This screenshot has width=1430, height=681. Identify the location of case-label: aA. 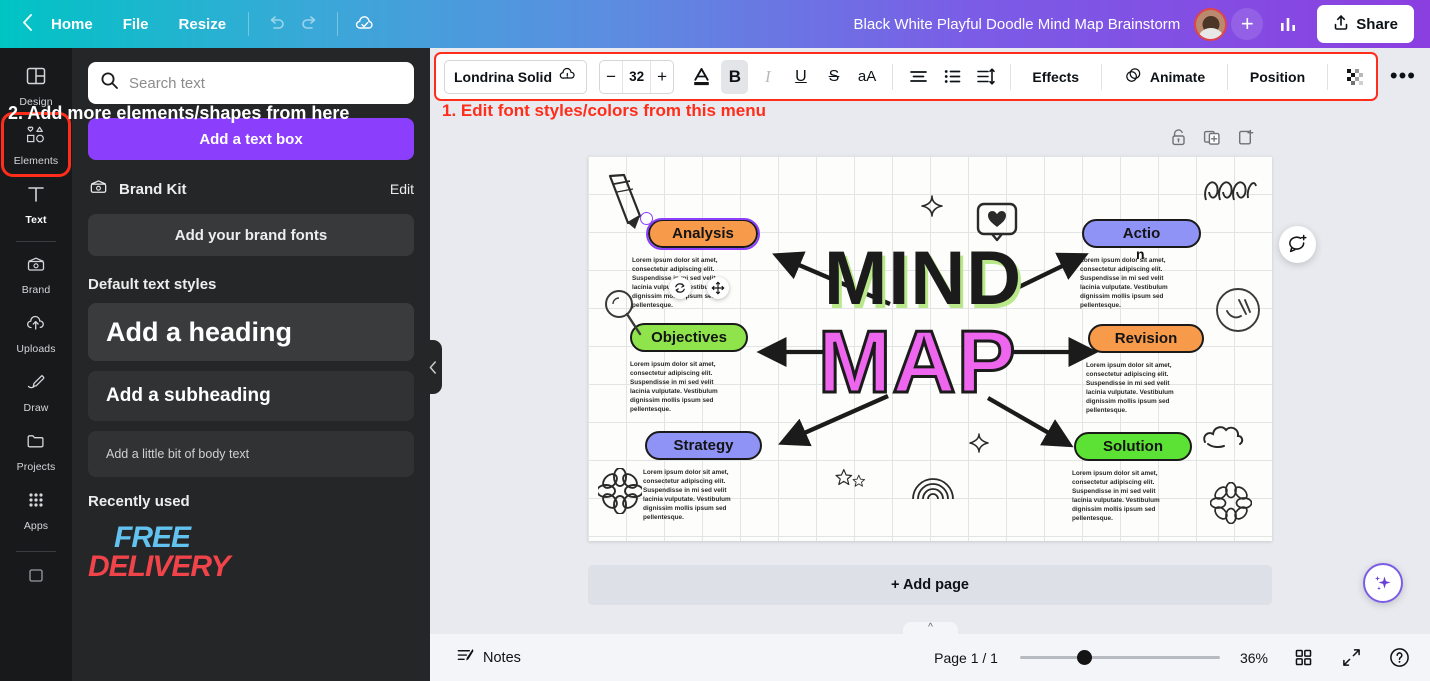
(867, 76).